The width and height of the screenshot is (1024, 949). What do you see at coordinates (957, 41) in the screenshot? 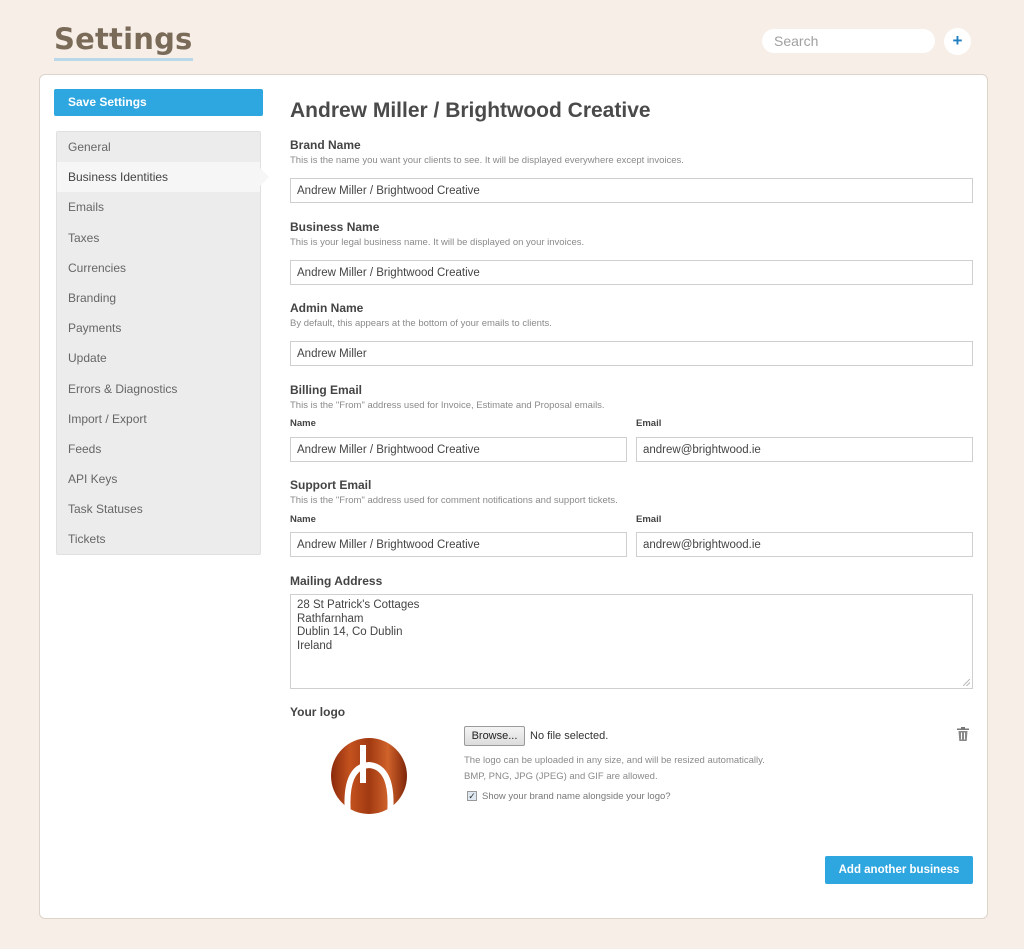
I see `add-button: +` at bounding box center [957, 41].